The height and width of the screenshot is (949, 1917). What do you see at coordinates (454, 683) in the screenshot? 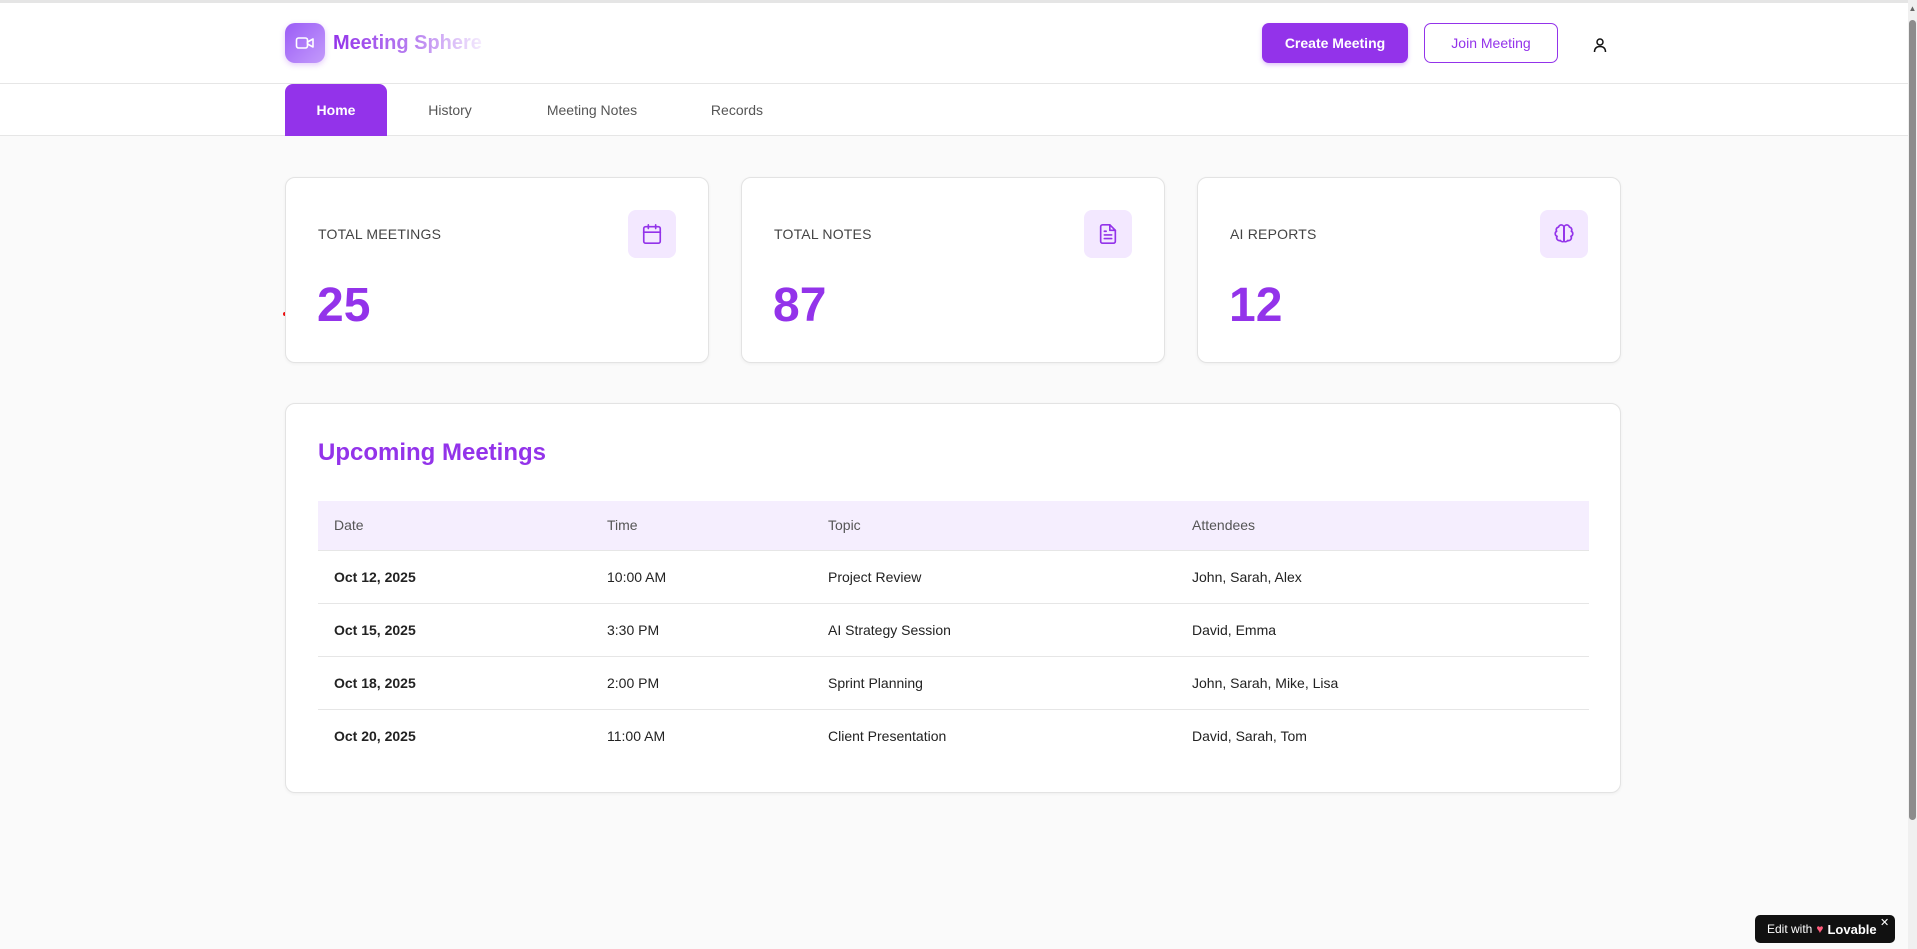
I see `cell-date: Oct 18, 2025` at bounding box center [454, 683].